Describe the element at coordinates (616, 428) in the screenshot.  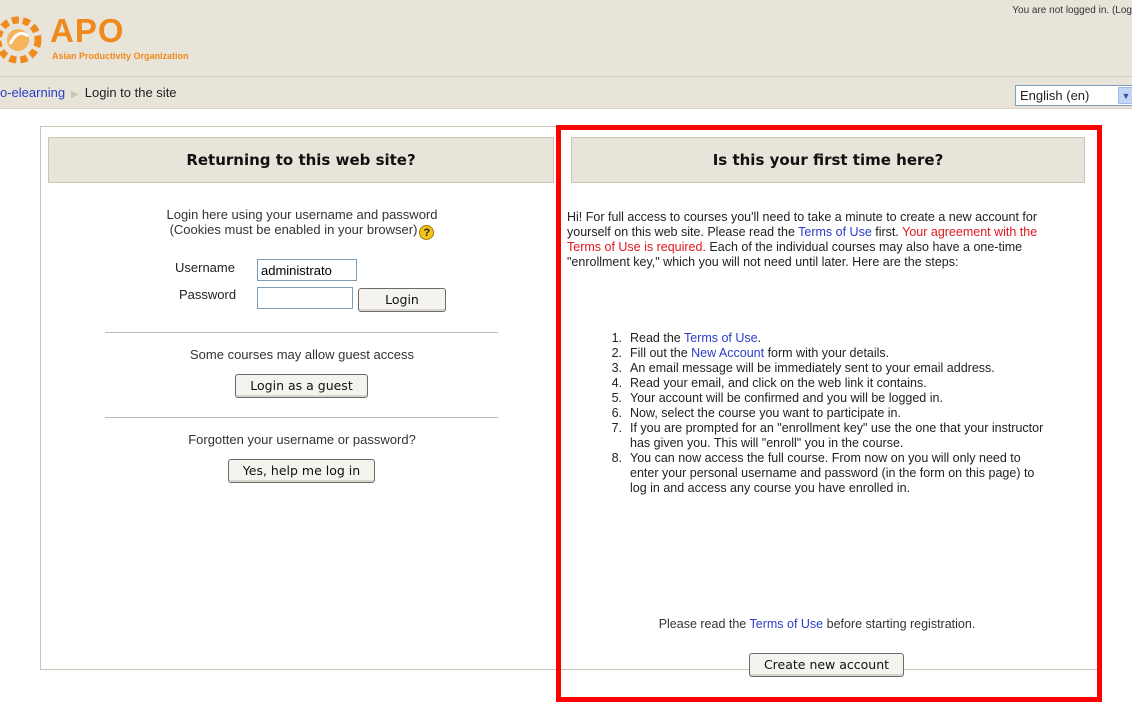
I see `step-number: 7.` at that location.